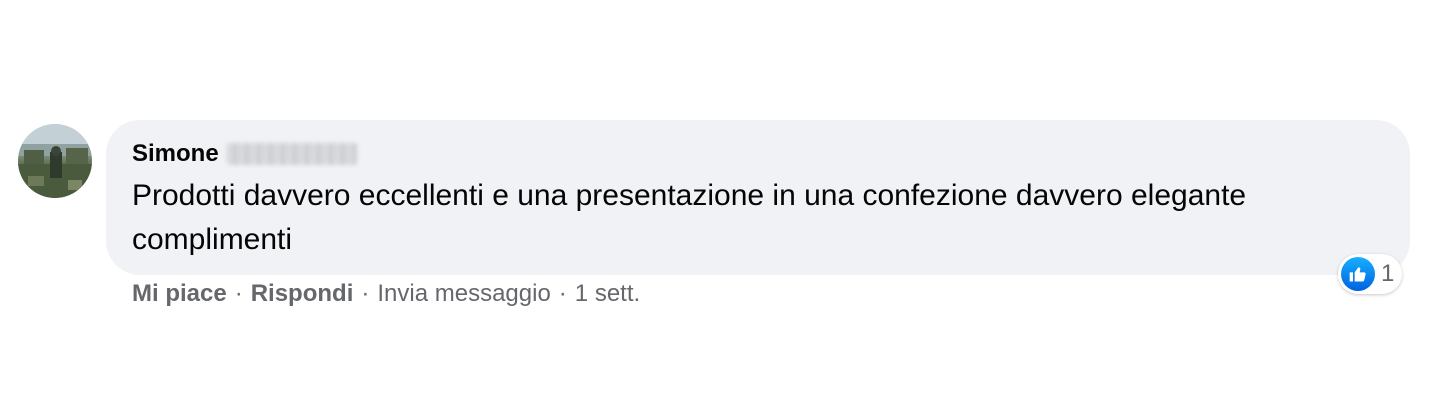 The image size is (1440, 400). What do you see at coordinates (463, 294) in the screenshot?
I see `send-message-link: Invia messaggio` at bounding box center [463, 294].